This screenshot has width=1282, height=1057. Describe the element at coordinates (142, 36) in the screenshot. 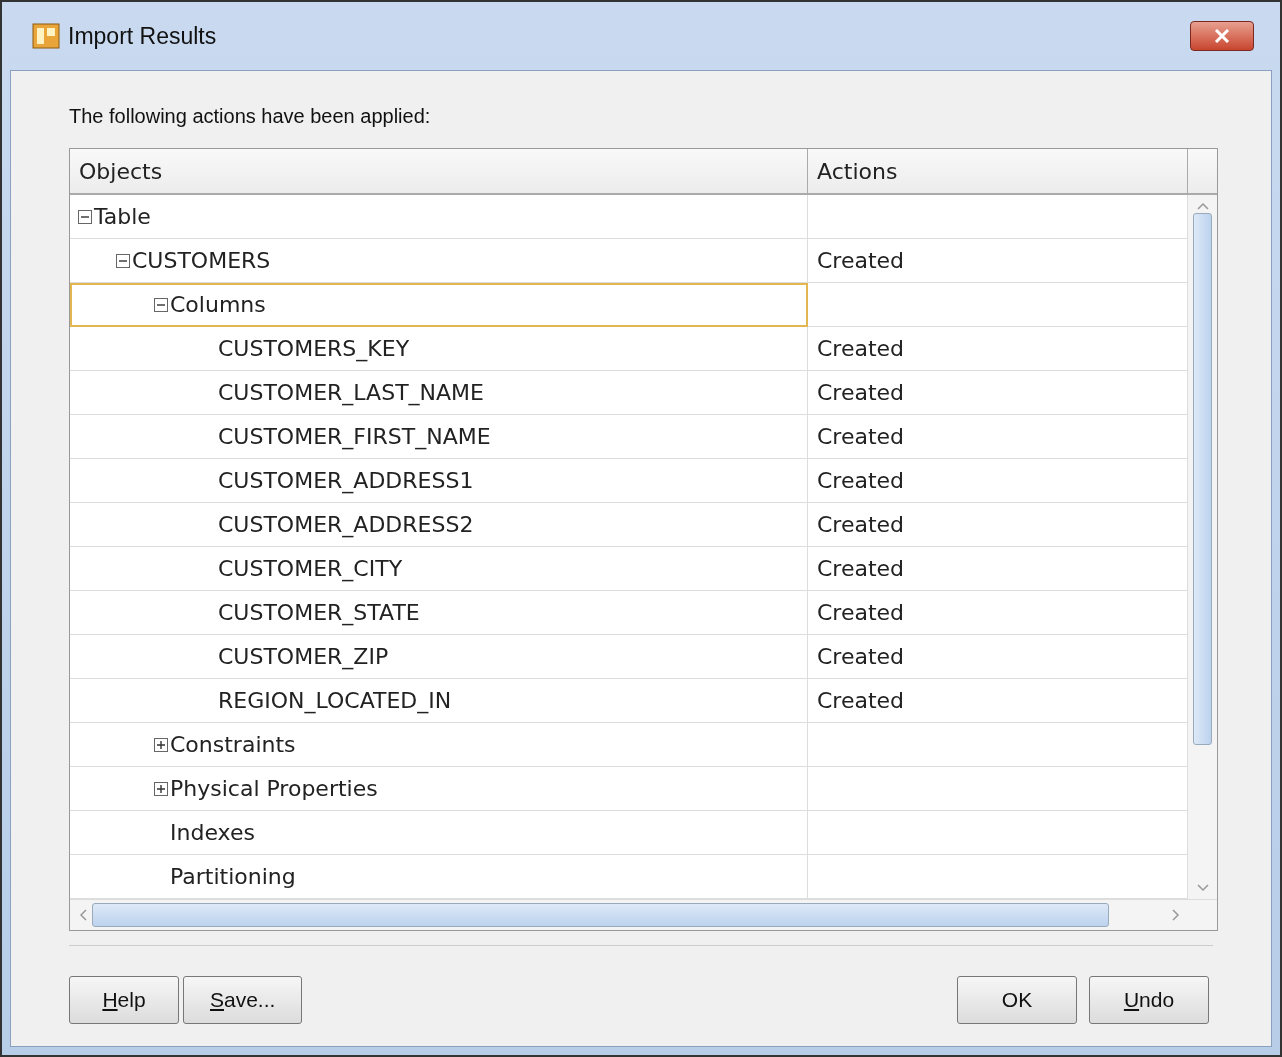

I see `window-title: Import Results` at that location.